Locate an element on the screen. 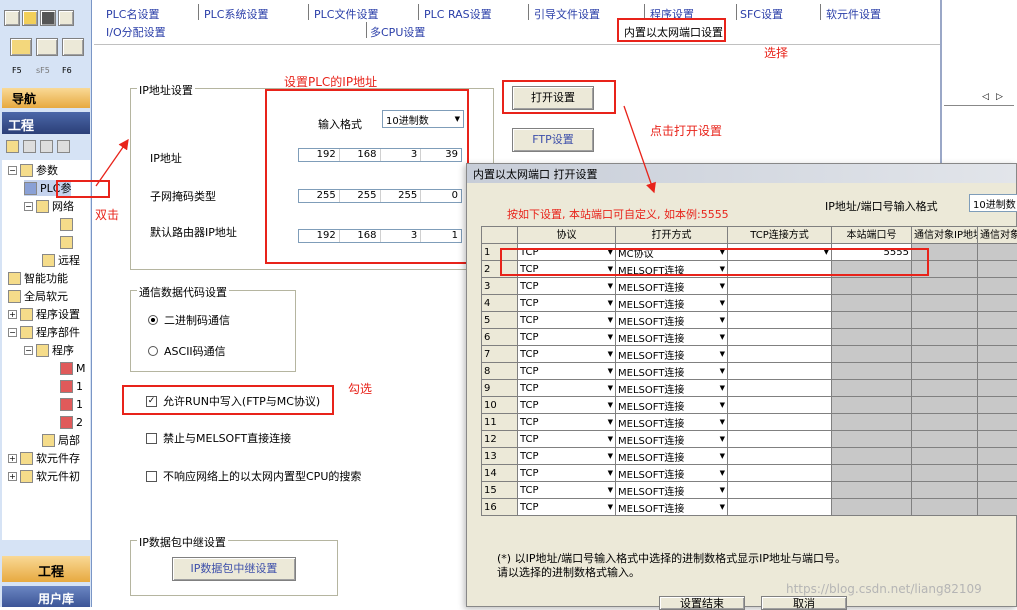 The image size is (1017, 610). arrow-open-setting is located at coordinates (639, 149).